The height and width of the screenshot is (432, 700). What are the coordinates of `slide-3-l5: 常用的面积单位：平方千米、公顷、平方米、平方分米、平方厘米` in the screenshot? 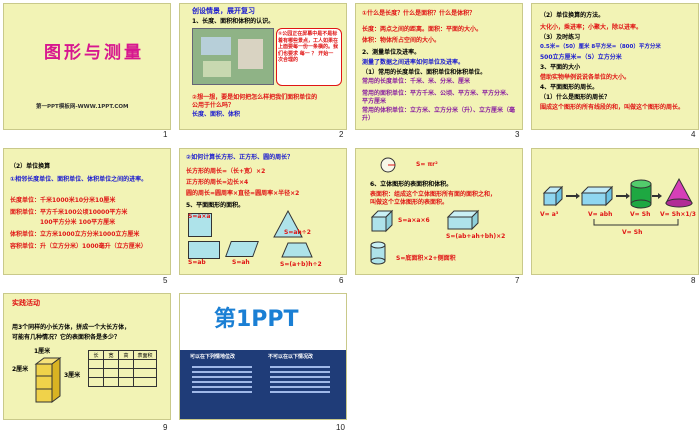 It's located at (437, 97).